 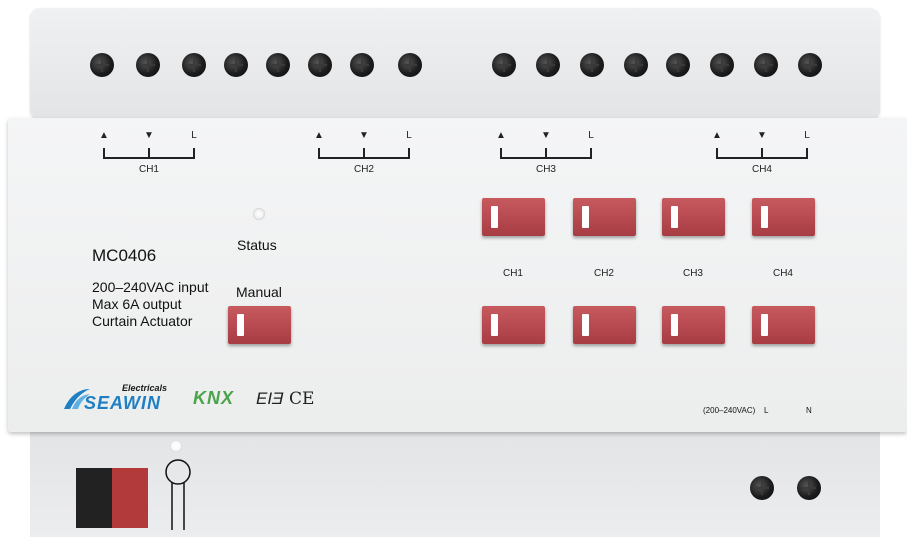 I want to click on eac-mark: EIƎ, so click(x=270, y=398).